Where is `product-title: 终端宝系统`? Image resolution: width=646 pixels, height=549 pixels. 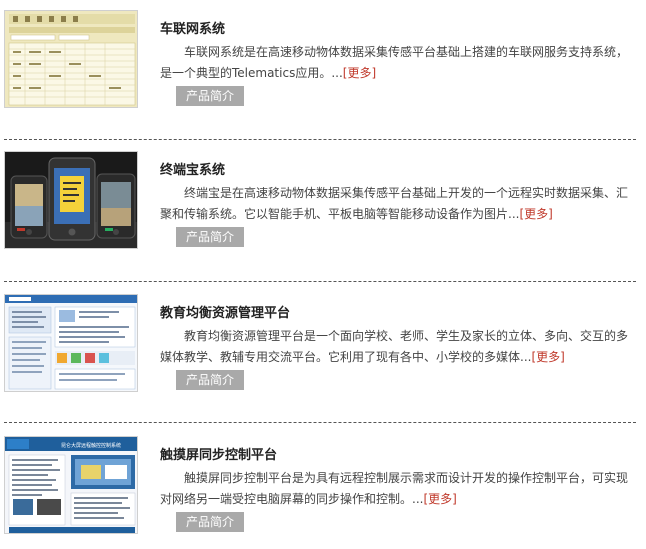 product-title: 终端宝系统 is located at coordinates (192, 168).